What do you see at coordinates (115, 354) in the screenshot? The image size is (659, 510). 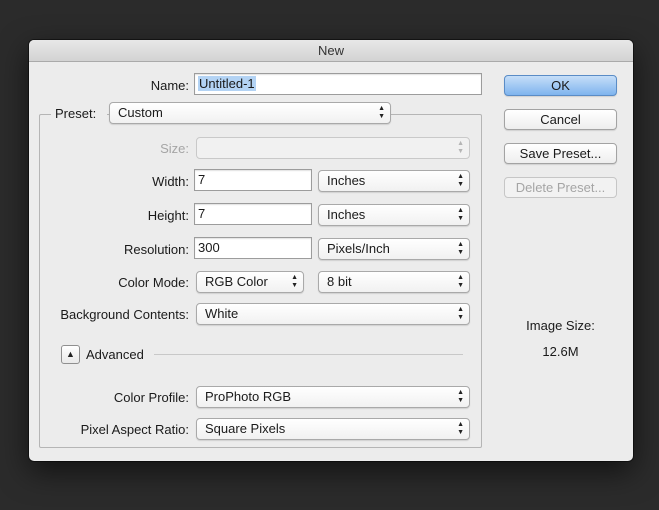 I see `advanced-label: Advanced` at bounding box center [115, 354].